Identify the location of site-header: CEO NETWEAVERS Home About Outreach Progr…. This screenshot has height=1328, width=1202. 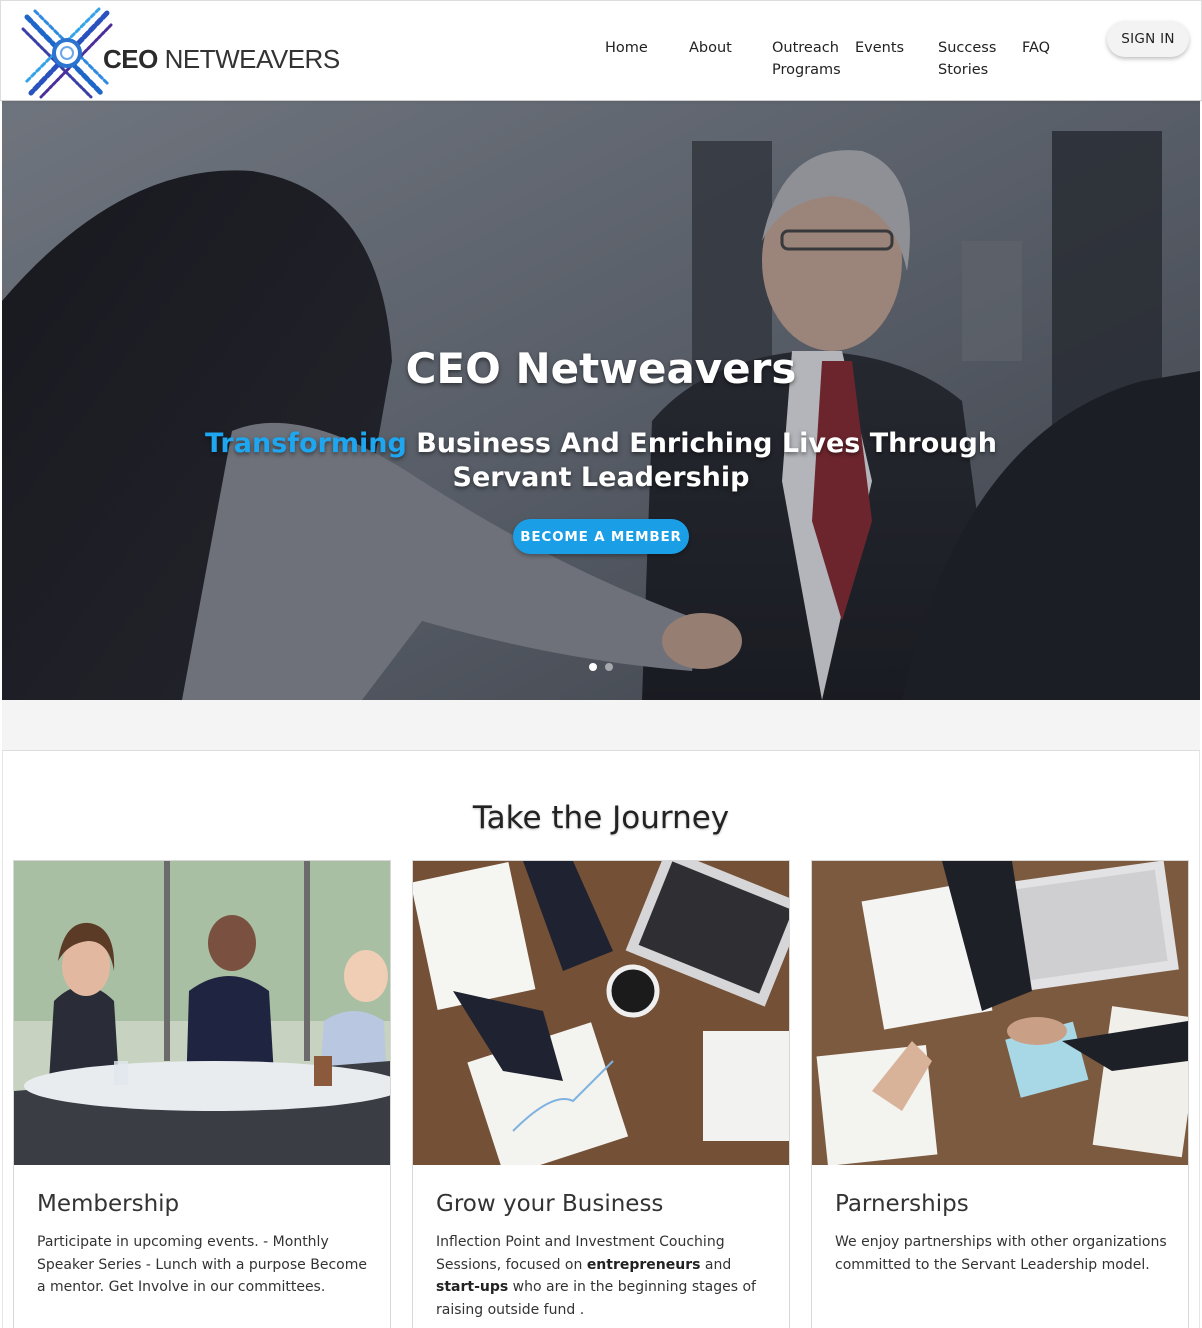
(601, 50).